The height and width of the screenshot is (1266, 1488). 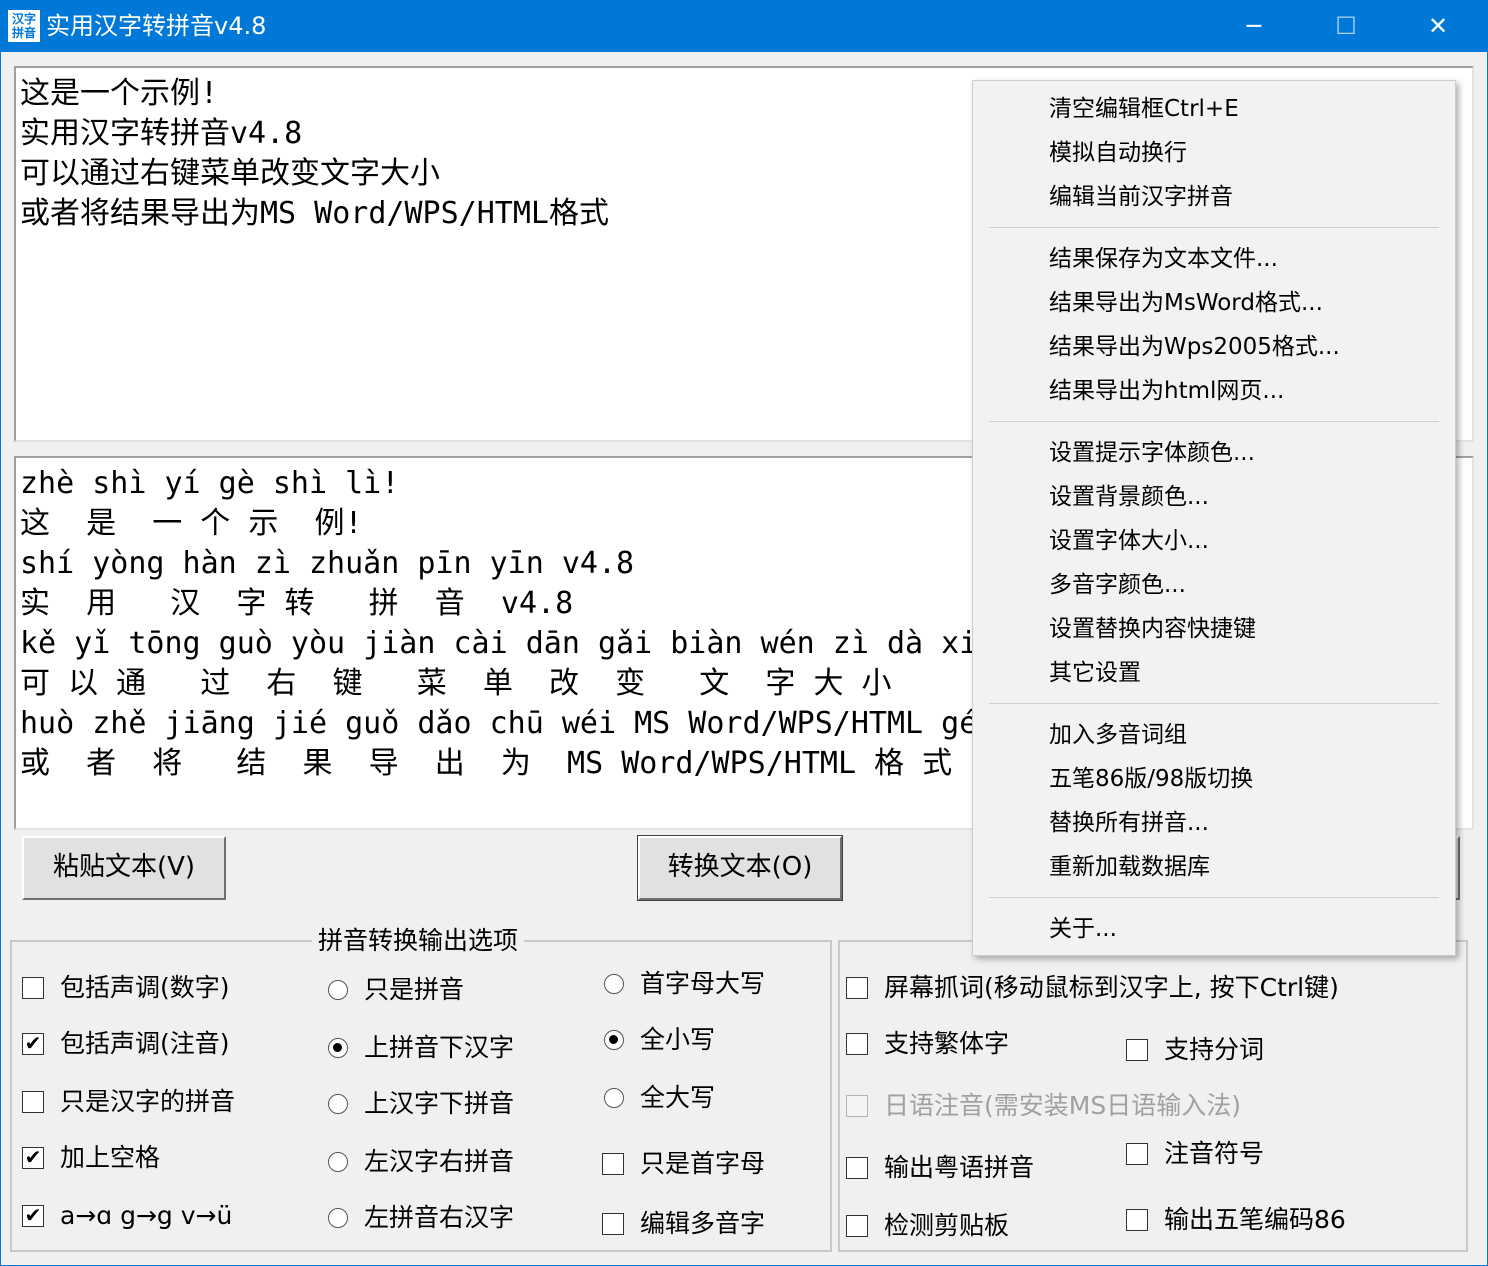 I want to click on checkbox-label: 输出粤语拼音, so click(x=959, y=1167).